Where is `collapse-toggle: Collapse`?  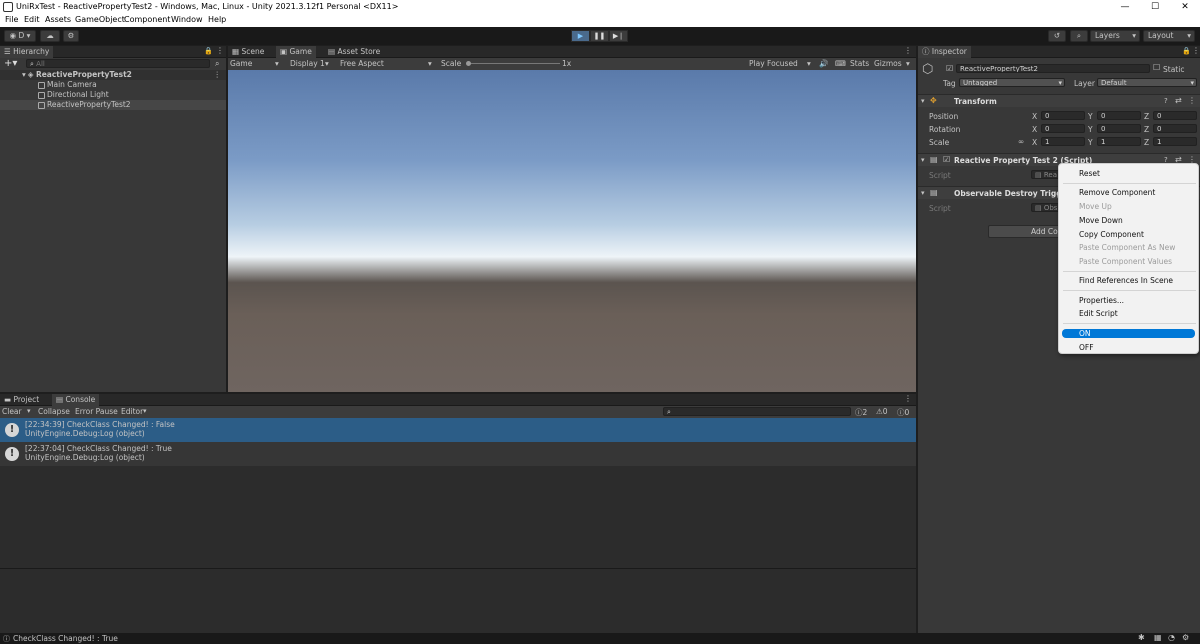 collapse-toggle: Collapse is located at coordinates (54, 411).